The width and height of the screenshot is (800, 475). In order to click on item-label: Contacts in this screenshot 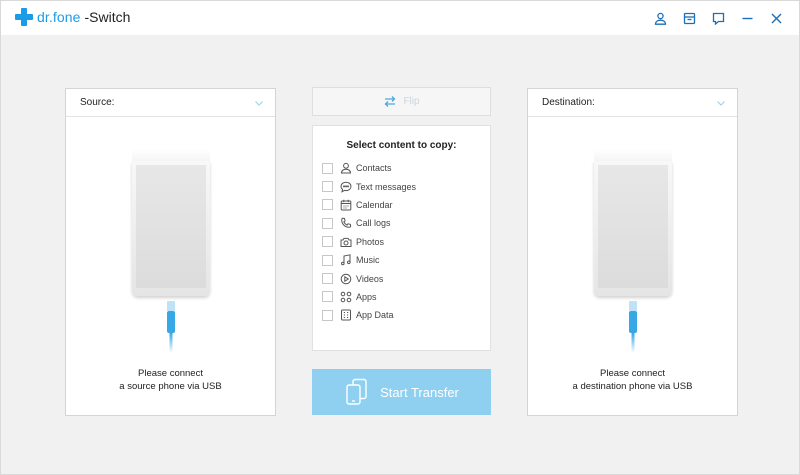, I will do `click(374, 168)`.